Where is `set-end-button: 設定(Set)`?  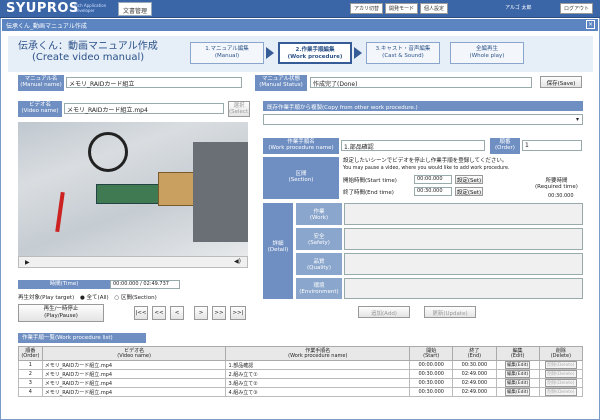 set-end-button: 設定(Set) is located at coordinates (469, 191).